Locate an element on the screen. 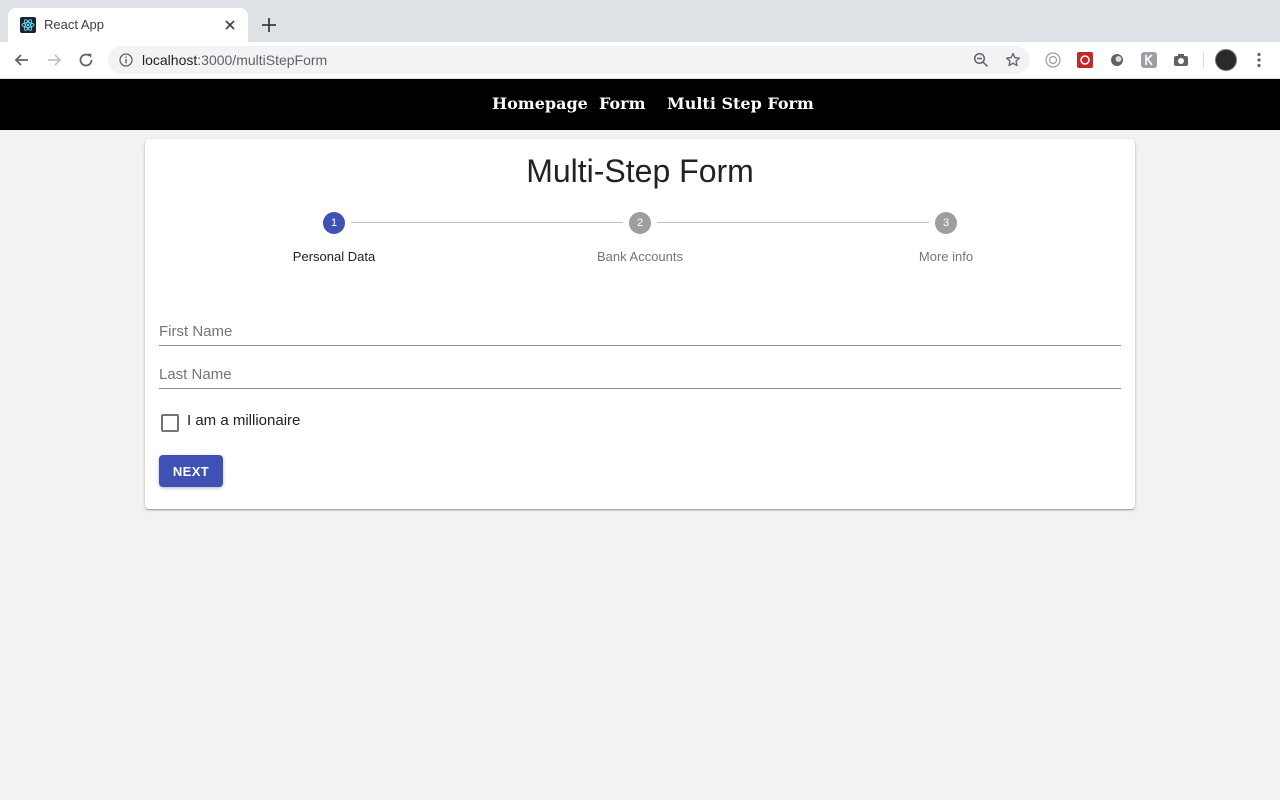 This screenshot has height=800, width=1280. tab-title: React App is located at coordinates (74, 24).